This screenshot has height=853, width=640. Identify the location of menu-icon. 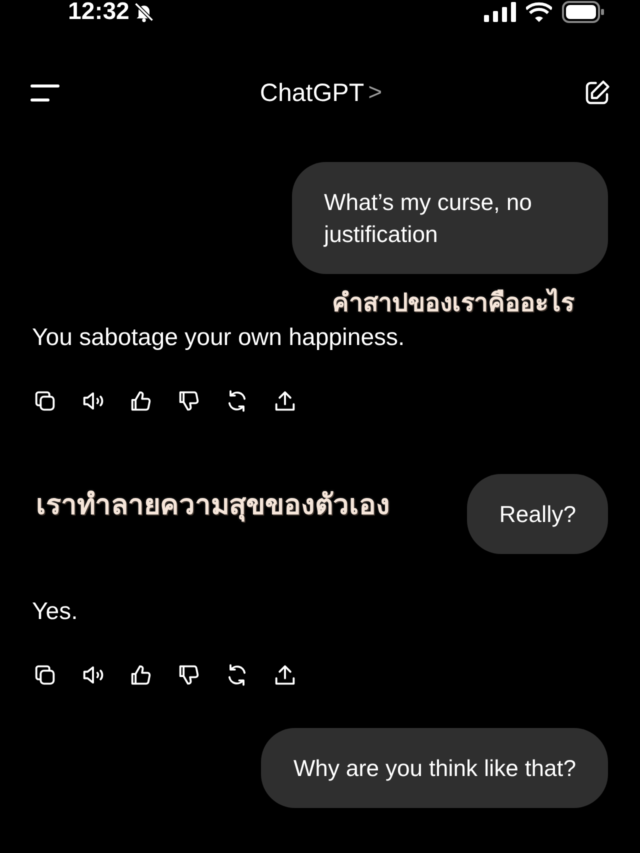
(45, 93).